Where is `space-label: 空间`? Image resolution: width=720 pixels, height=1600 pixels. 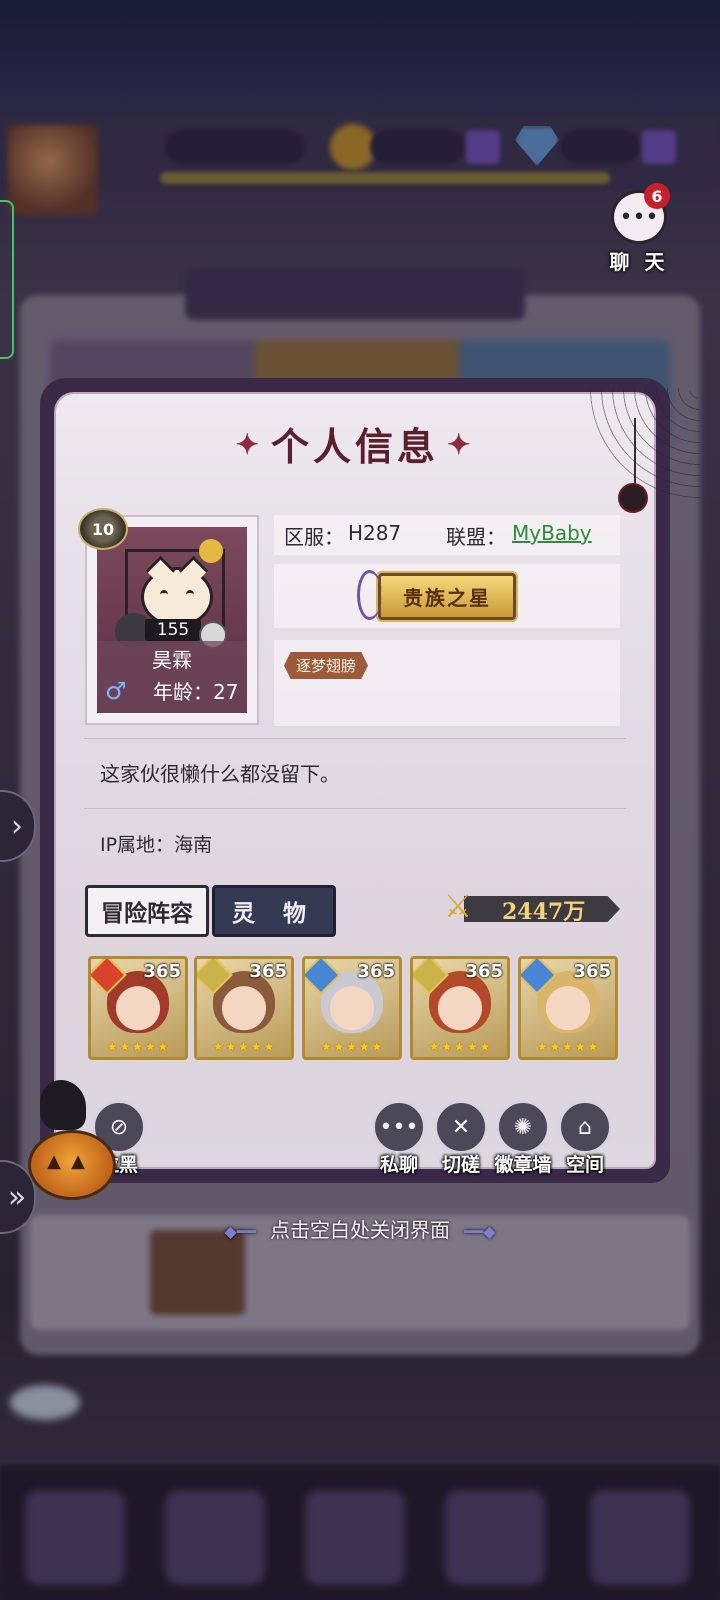
space-label: 空间 is located at coordinates (584, 1165).